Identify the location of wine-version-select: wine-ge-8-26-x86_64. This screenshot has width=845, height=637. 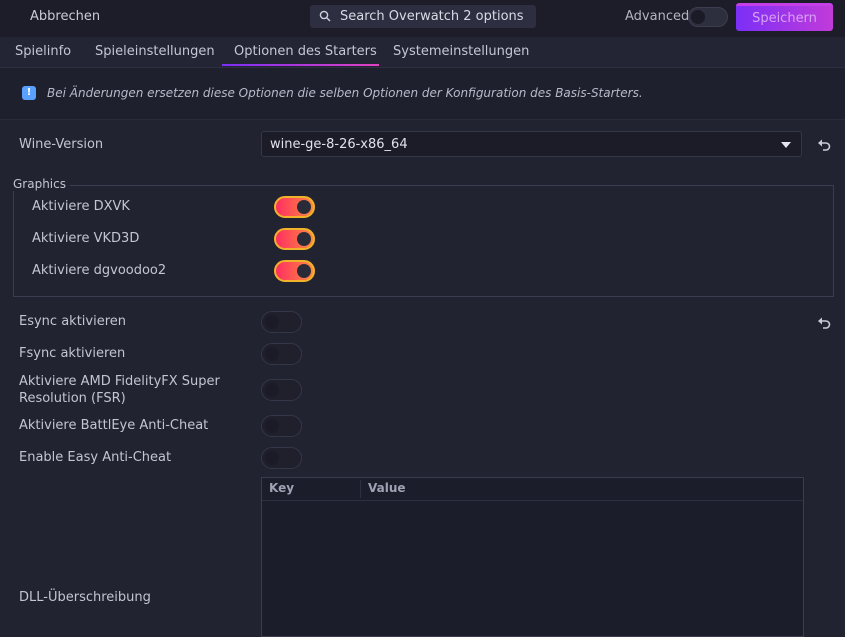
(531, 144).